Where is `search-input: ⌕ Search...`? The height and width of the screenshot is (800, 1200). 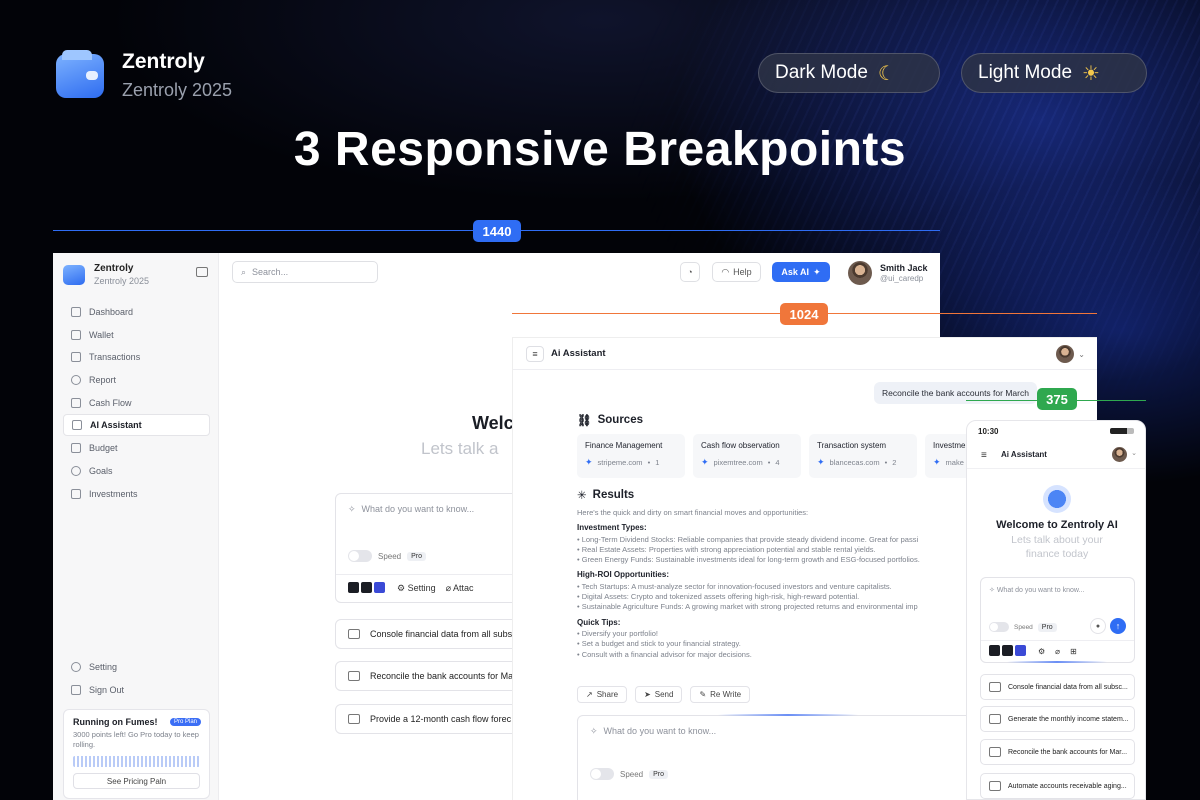
search-input: ⌕ Search... is located at coordinates (305, 272).